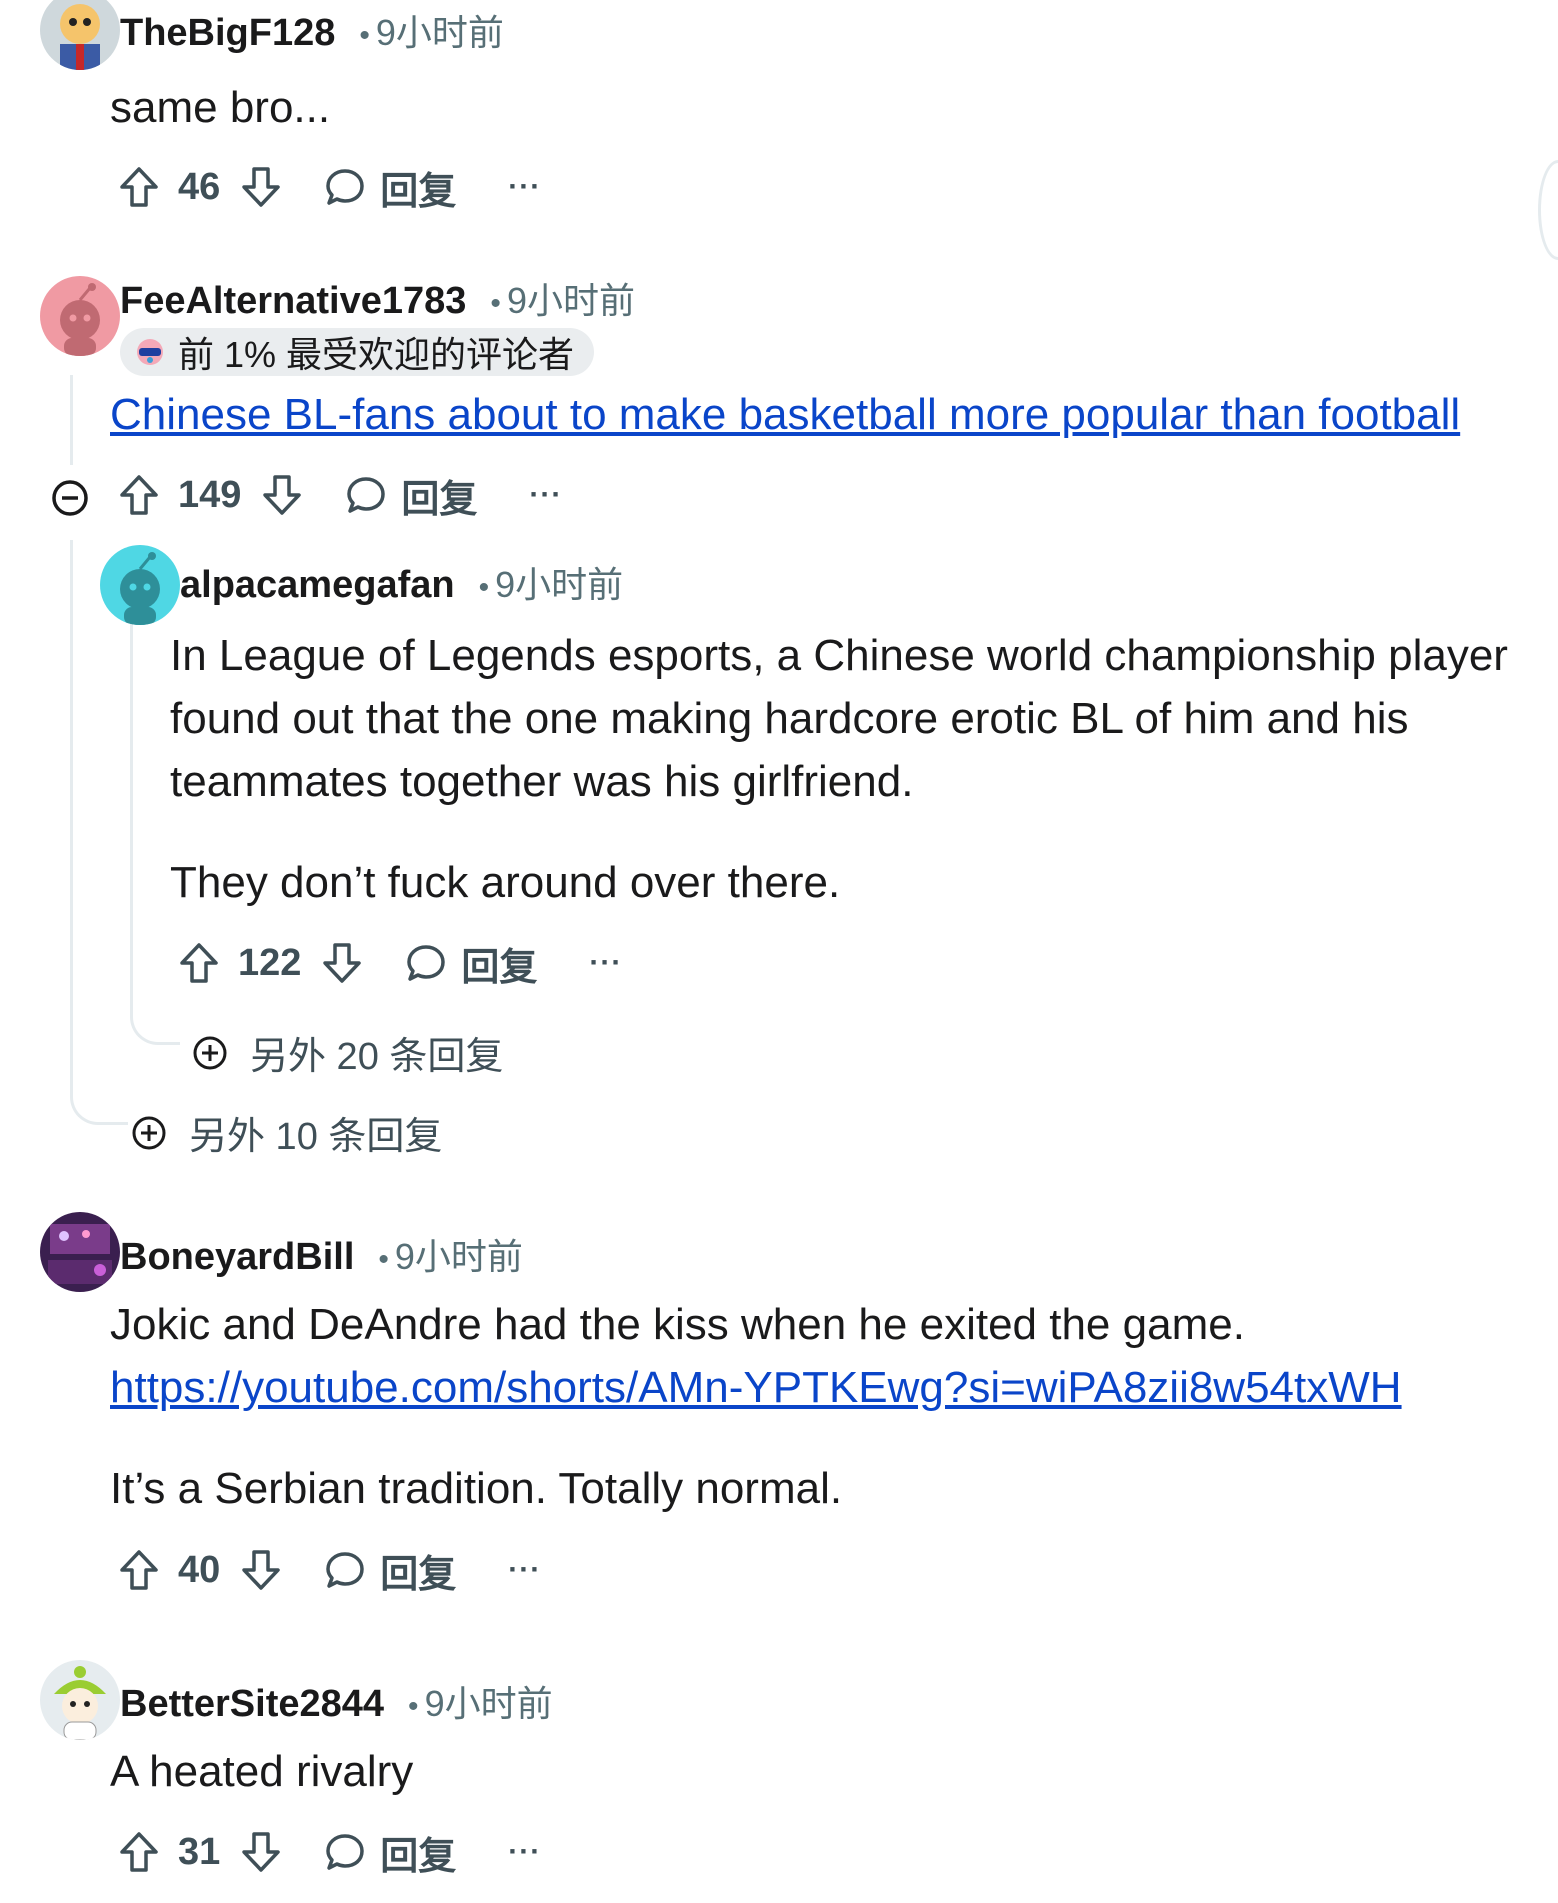 Image resolution: width=1558 pixels, height=1903 pixels. I want to click on comment-body-paragraph: They don’t fuck around over there., so click(505, 882).